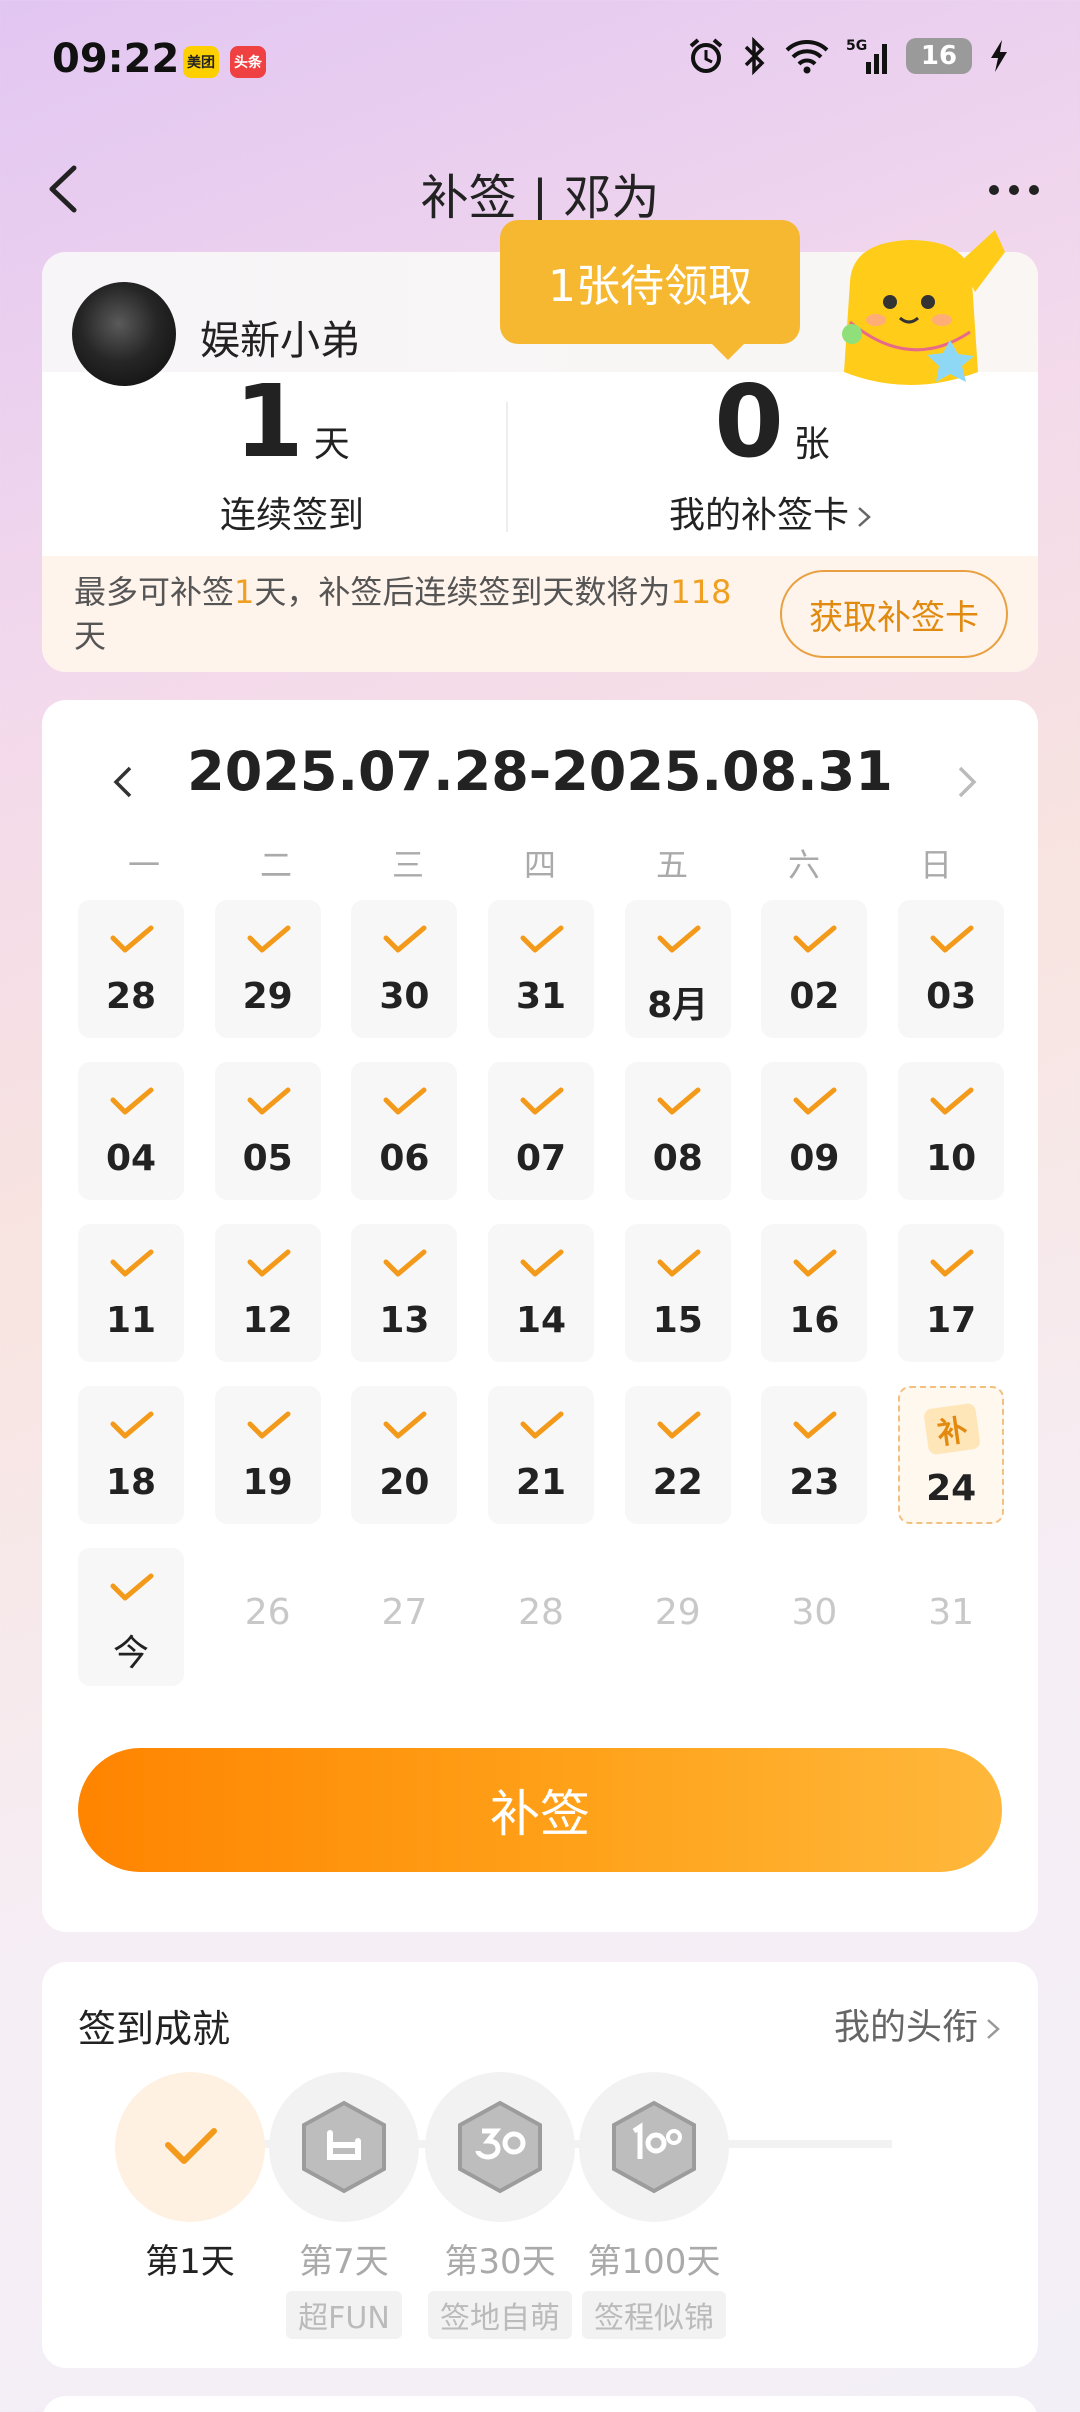  What do you see at coordinates (678, 1005) in the screenshot?
I see `calendar-day-label: 8月` at bounding box center [678, 1005].